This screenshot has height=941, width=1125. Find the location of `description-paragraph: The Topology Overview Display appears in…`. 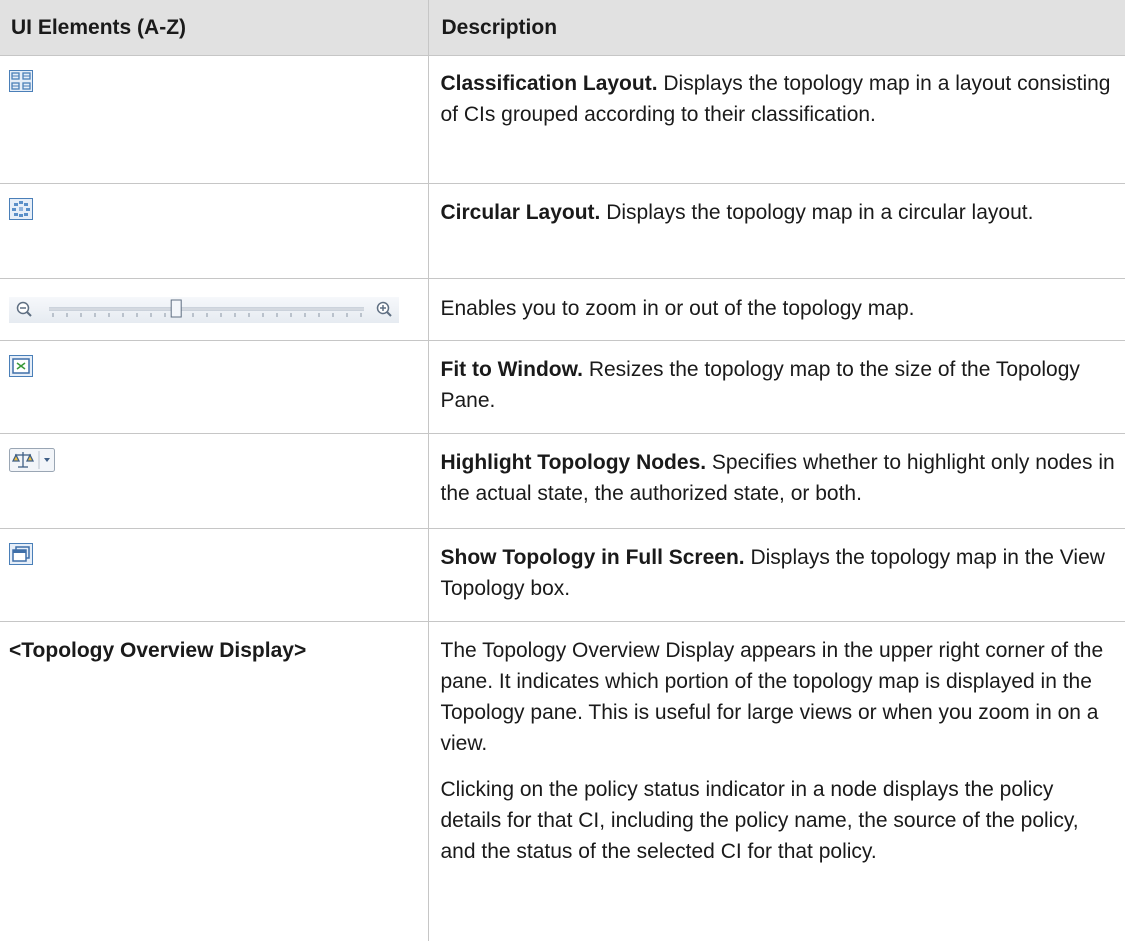

description-paragraph: The Topology Overview Display appears in… is located at coordinates (772, 696).